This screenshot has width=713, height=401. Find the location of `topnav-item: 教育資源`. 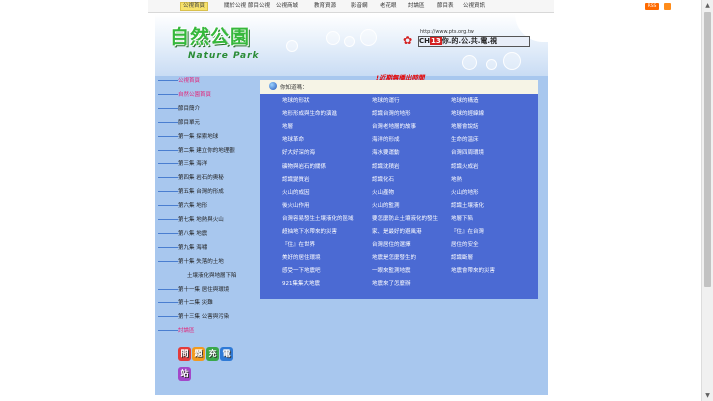

topnav-item: 教育資源 is located at coordinates (325, 6).